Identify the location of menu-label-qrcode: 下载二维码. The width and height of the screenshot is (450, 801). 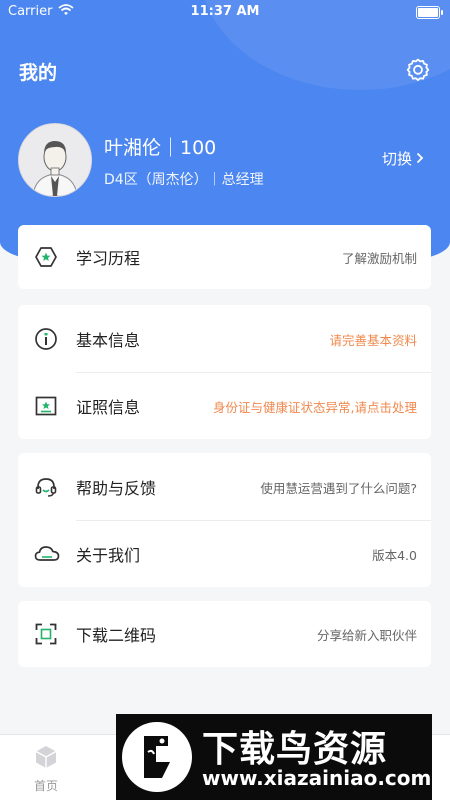
(116, 635).